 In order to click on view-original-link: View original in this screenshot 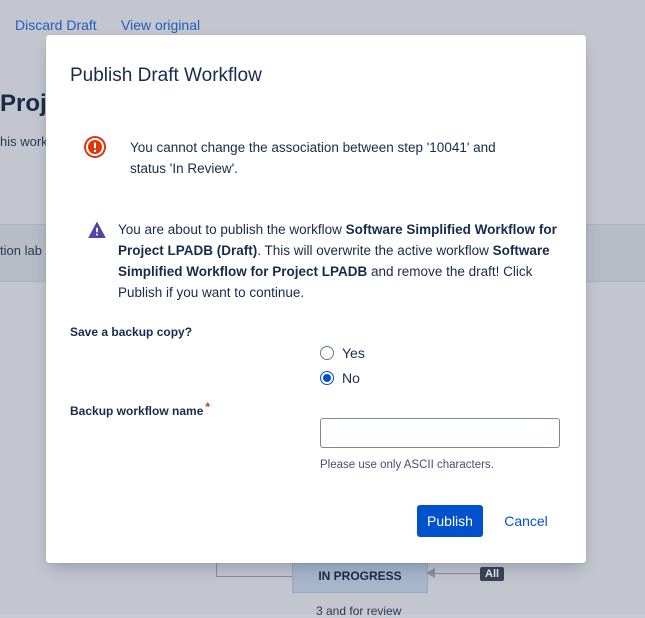, I will do `click(160, 25)`.